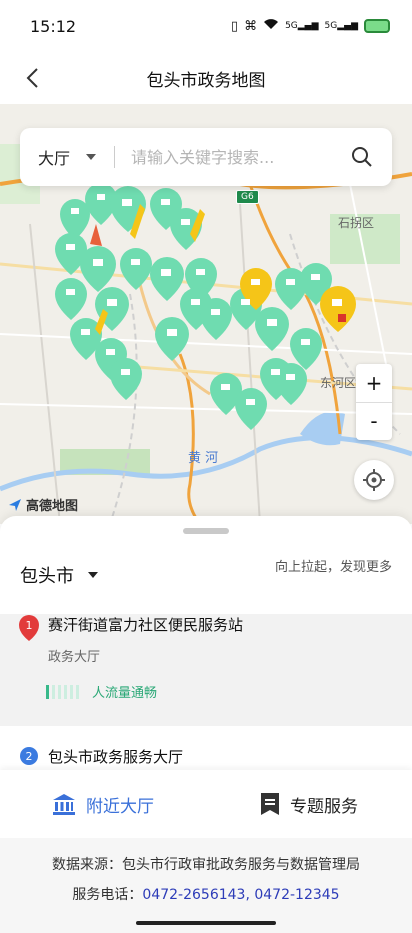 Image resolution: width=412 pixels, height=933 pixels. I want to click on hall-type-label: 大厅, so click(54, 158).